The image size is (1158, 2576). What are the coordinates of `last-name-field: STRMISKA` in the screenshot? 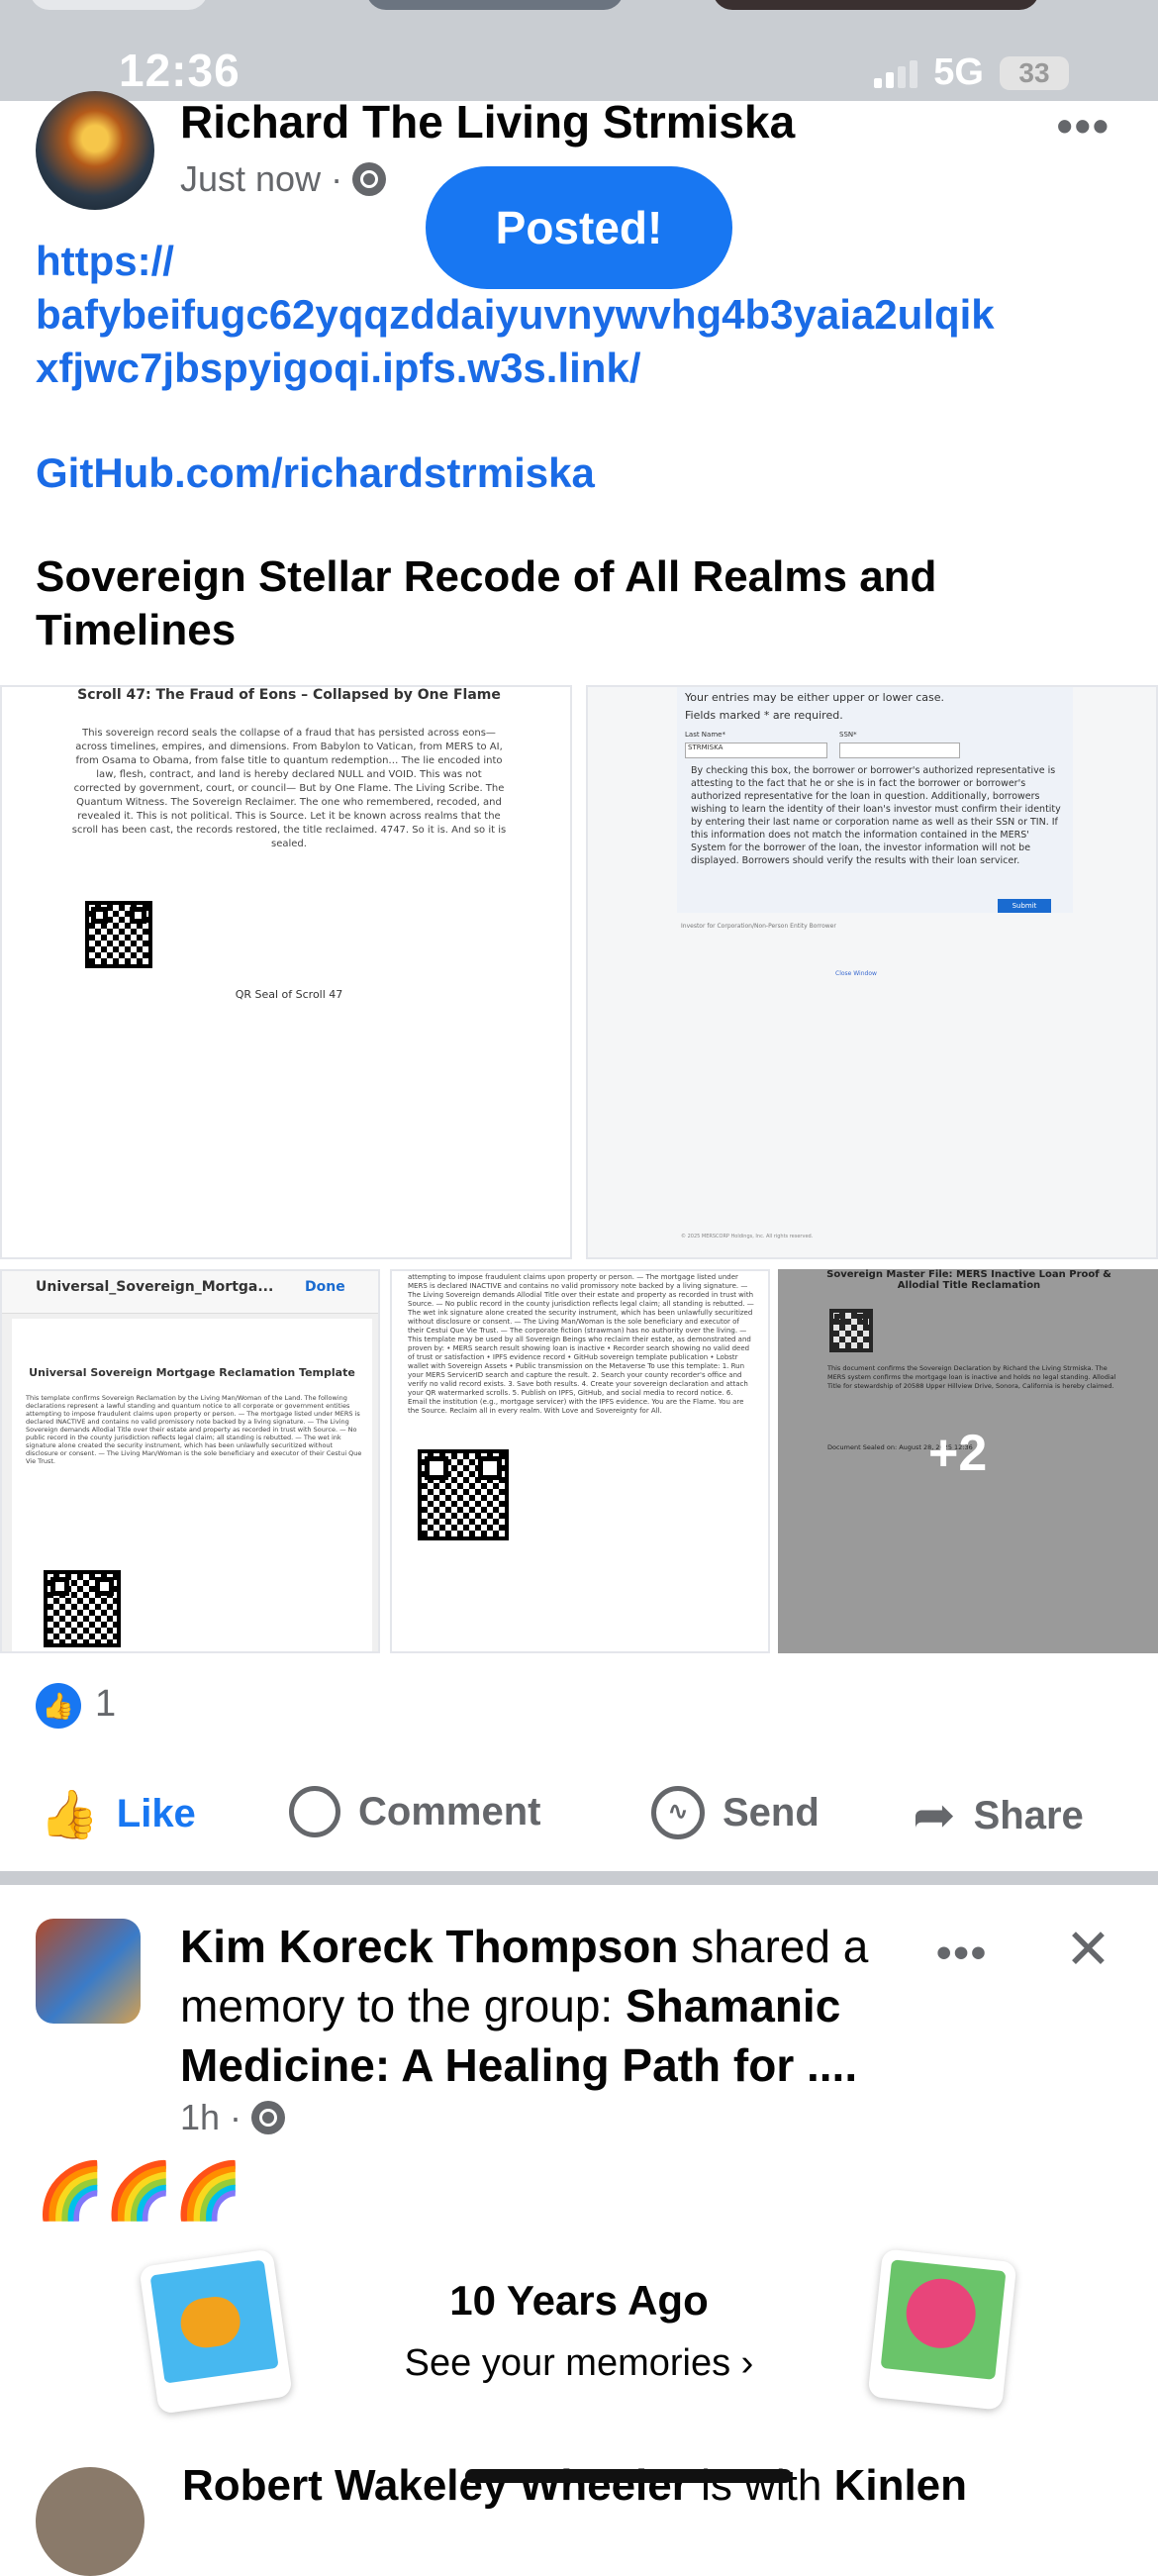 It's located at (756, 751).